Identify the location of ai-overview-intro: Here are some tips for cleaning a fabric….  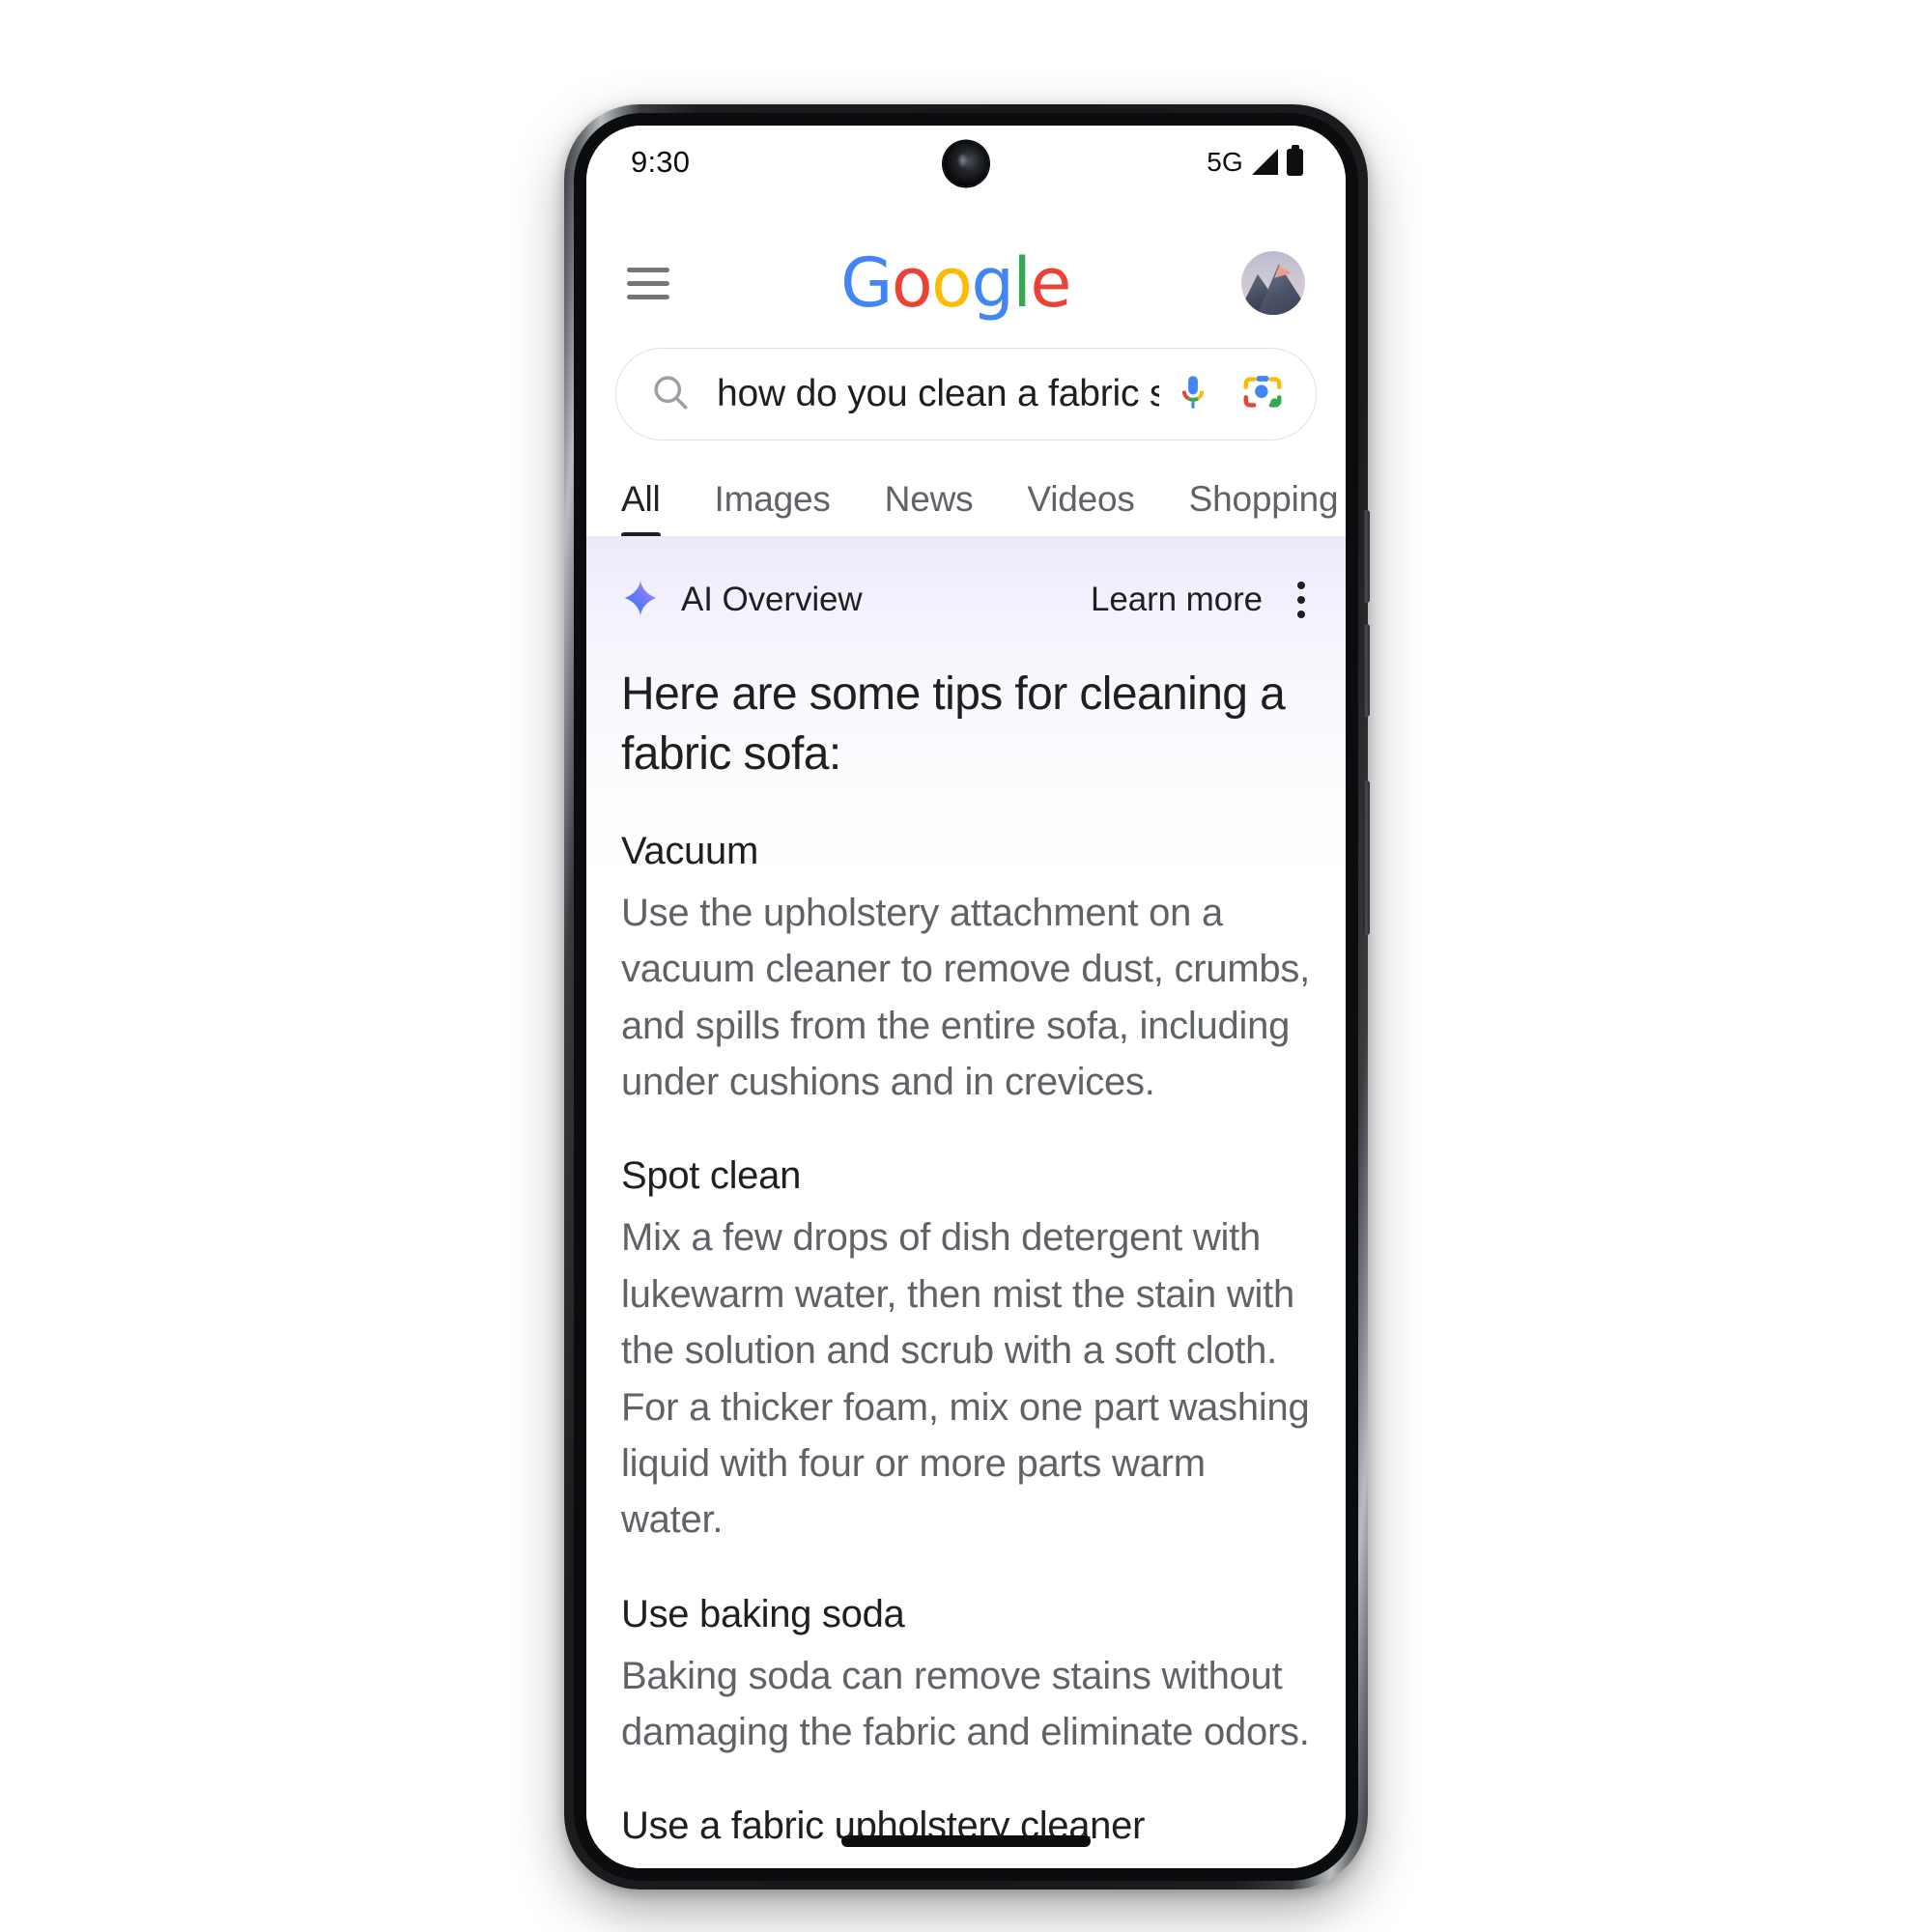
(953, 724).